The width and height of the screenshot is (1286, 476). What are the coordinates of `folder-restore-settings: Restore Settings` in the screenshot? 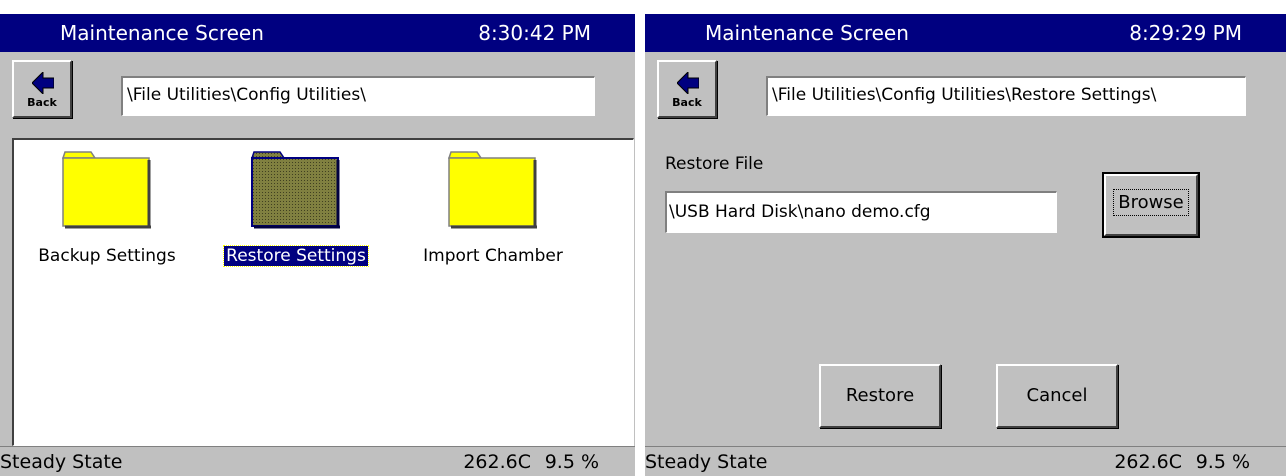 It's located at (296, 210).